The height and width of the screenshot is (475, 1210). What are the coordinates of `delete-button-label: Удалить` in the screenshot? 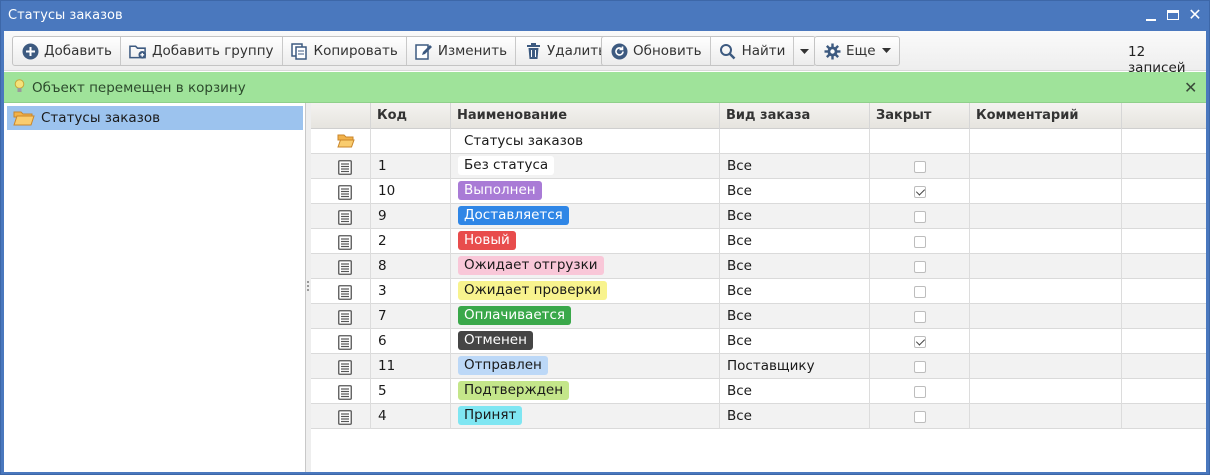 It's located at (577, 51).